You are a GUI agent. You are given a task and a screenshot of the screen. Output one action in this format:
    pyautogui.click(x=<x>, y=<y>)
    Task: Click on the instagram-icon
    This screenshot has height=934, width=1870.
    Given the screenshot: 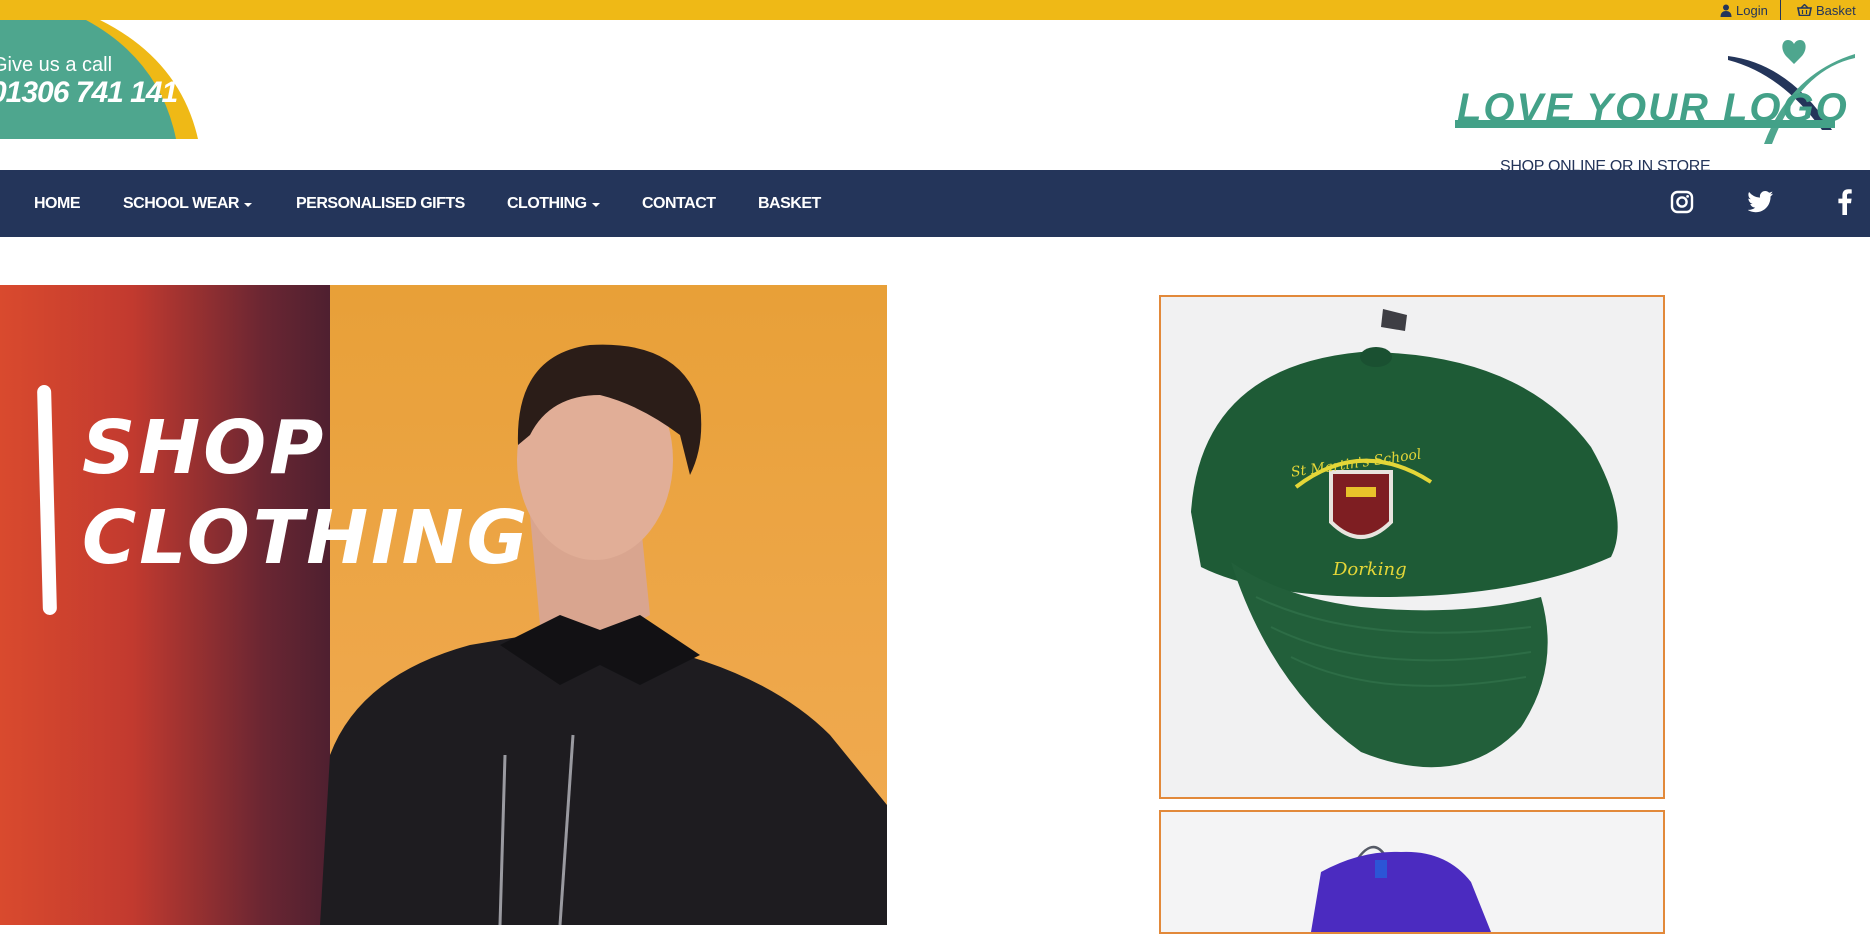 What is the action you would take?
    pyautogui.click(x=1682, y=202)
    